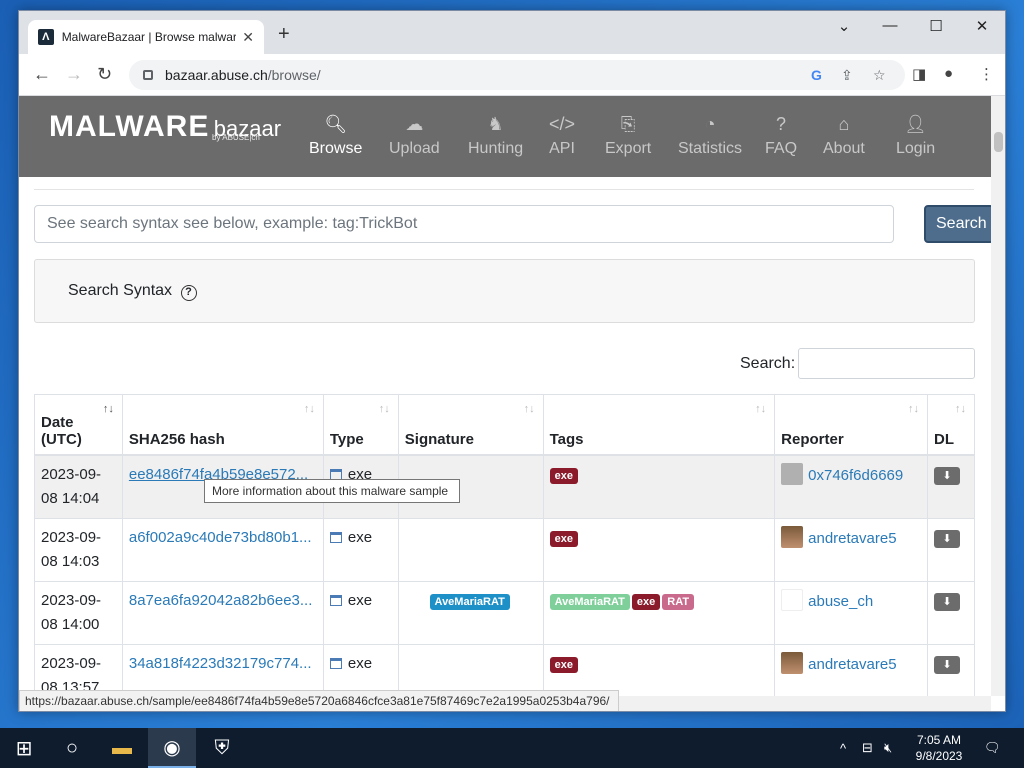 The image size is (1024, 768). Describe the element at coordinates (916, 148) in the screenshot. I see `nav-label: Login` at that location.